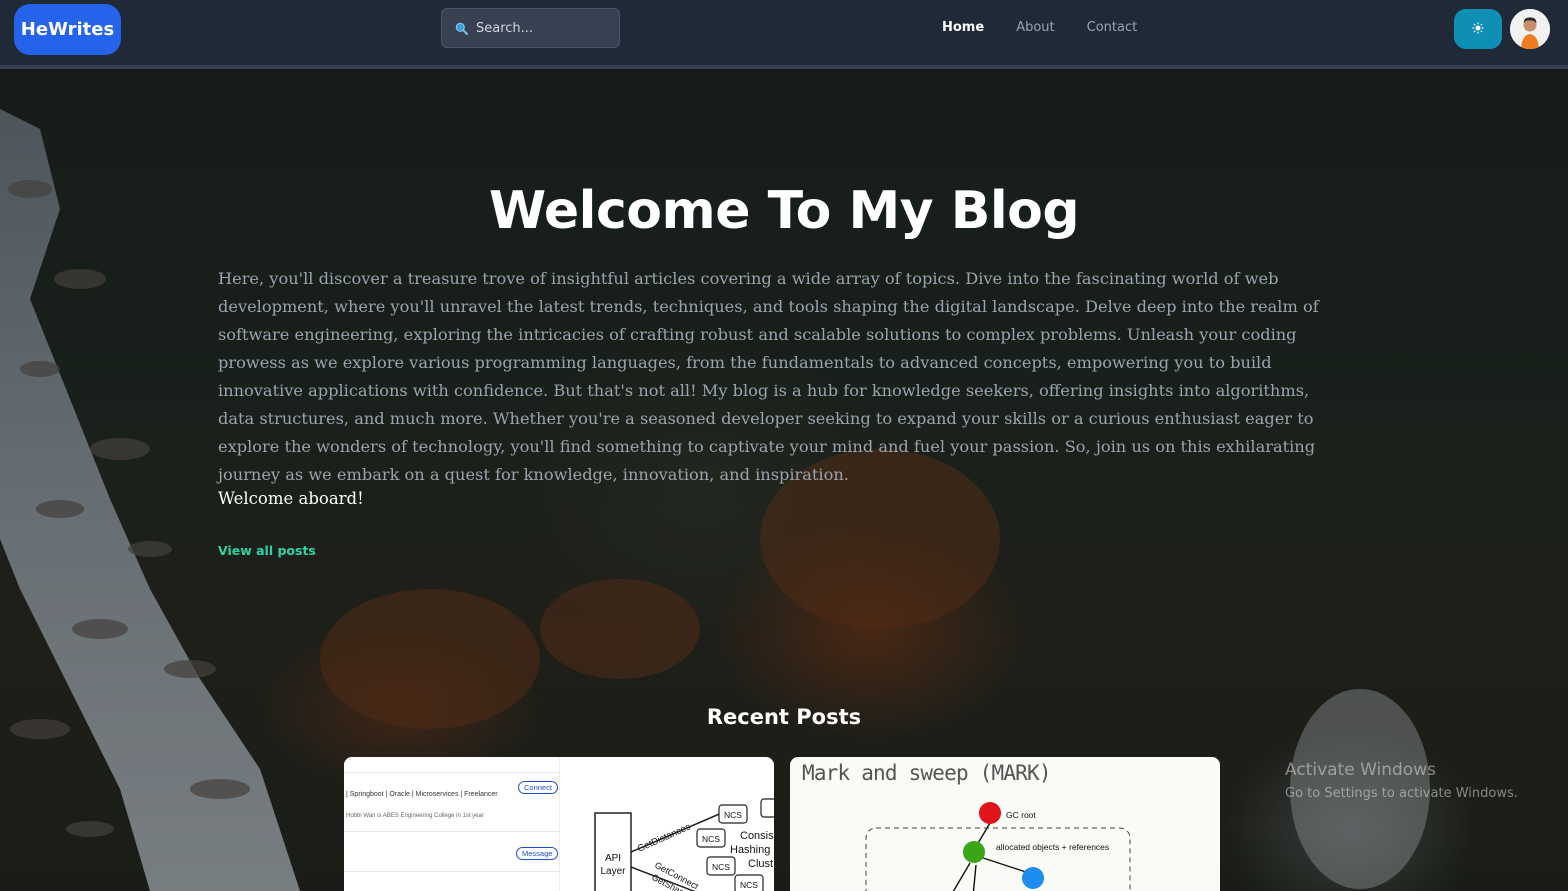 The height and width of the screenshot is (891, 1568). Describe the element at coordinates (1360, 770) in the screenshot. I see `activate-windows-title: Activate Windows` at that location.